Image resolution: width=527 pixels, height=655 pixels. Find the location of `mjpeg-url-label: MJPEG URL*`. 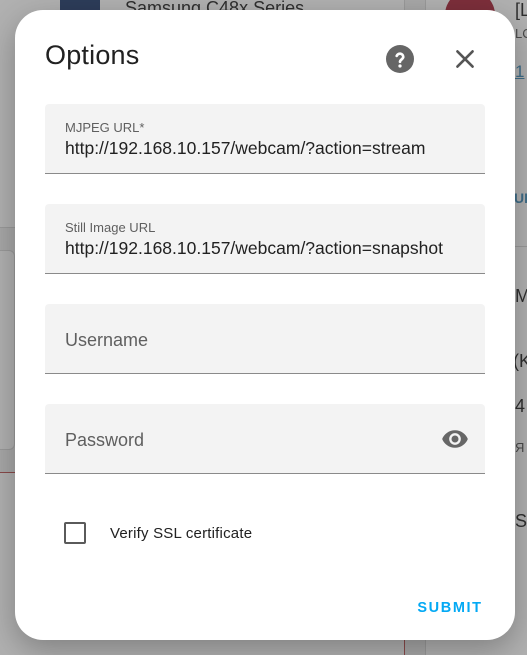

mjpeg-url-label: MJPEG URL* is located at coordinates (105, 127).